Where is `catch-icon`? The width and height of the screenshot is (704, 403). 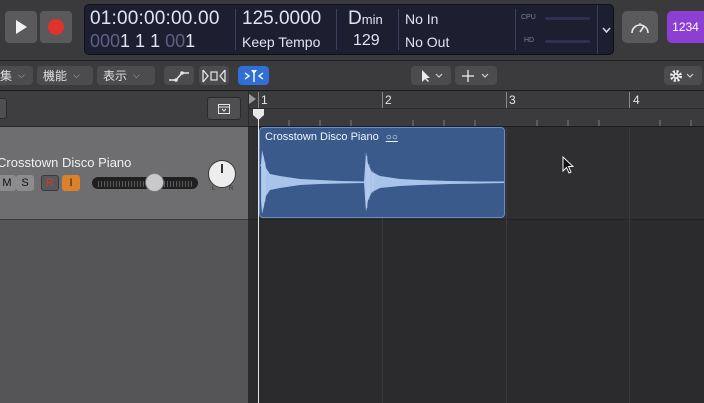
catch-icon is located at coordinates (253, 75).